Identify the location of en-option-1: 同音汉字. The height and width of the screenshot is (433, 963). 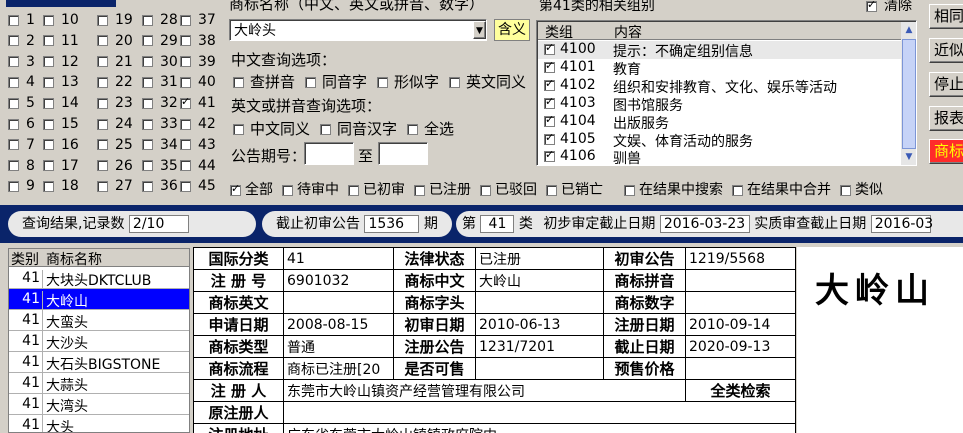
(358, 128).